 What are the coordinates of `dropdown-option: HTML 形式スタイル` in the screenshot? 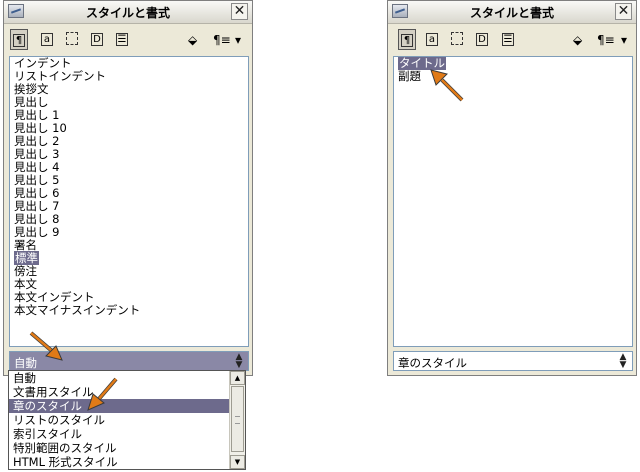 It's located at (119, 462).